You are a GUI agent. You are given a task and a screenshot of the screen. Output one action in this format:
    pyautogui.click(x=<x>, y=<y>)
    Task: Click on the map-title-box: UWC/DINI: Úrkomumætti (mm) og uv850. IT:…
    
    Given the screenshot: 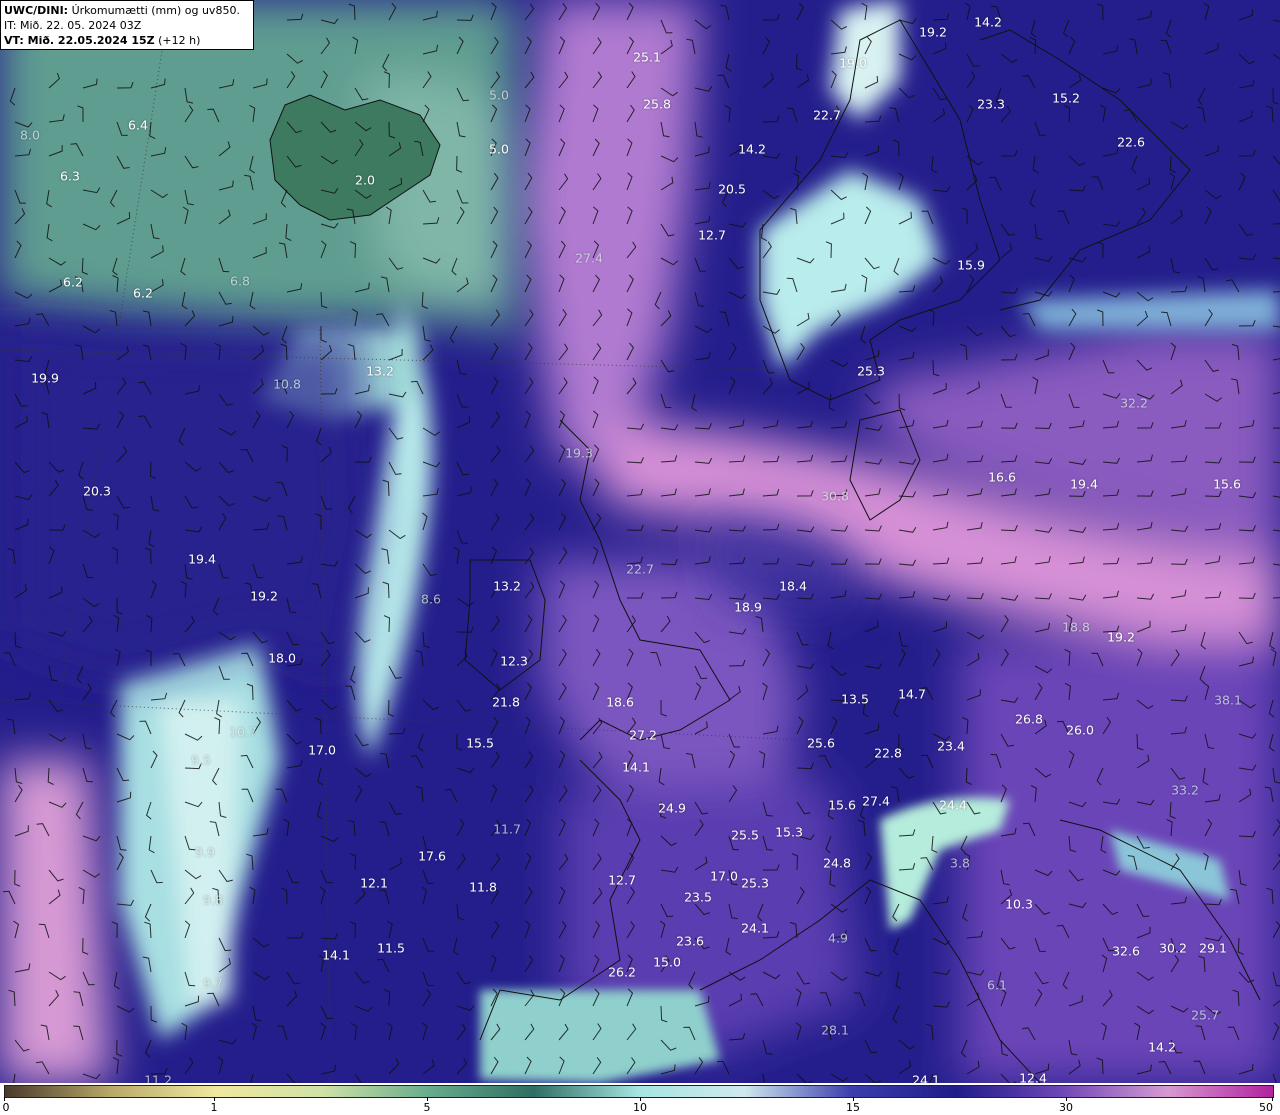 What is the action you would take?
    pyautogui.click(x=127, y=25)
    